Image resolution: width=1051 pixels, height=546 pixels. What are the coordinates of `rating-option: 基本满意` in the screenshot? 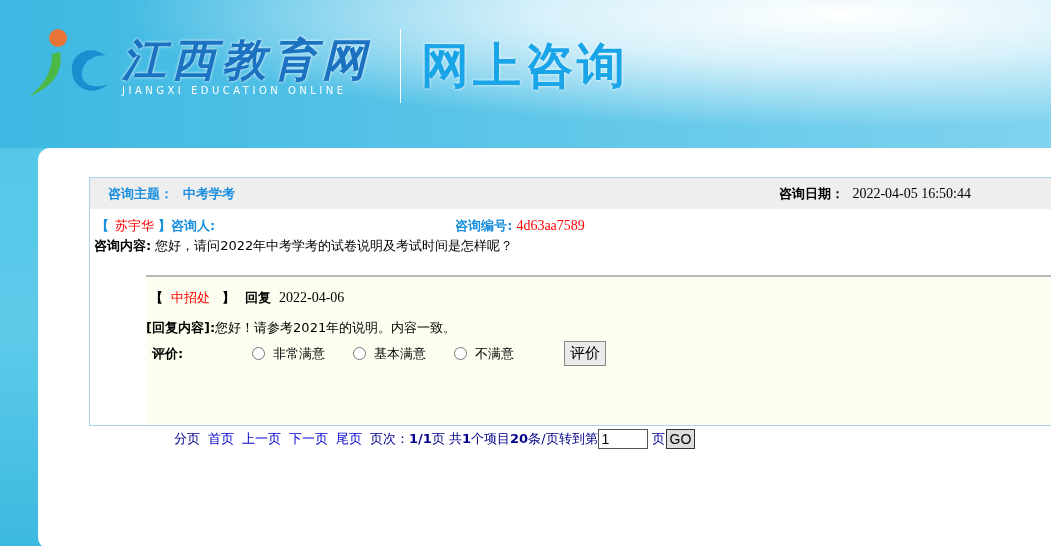 It's located at (400, 353).